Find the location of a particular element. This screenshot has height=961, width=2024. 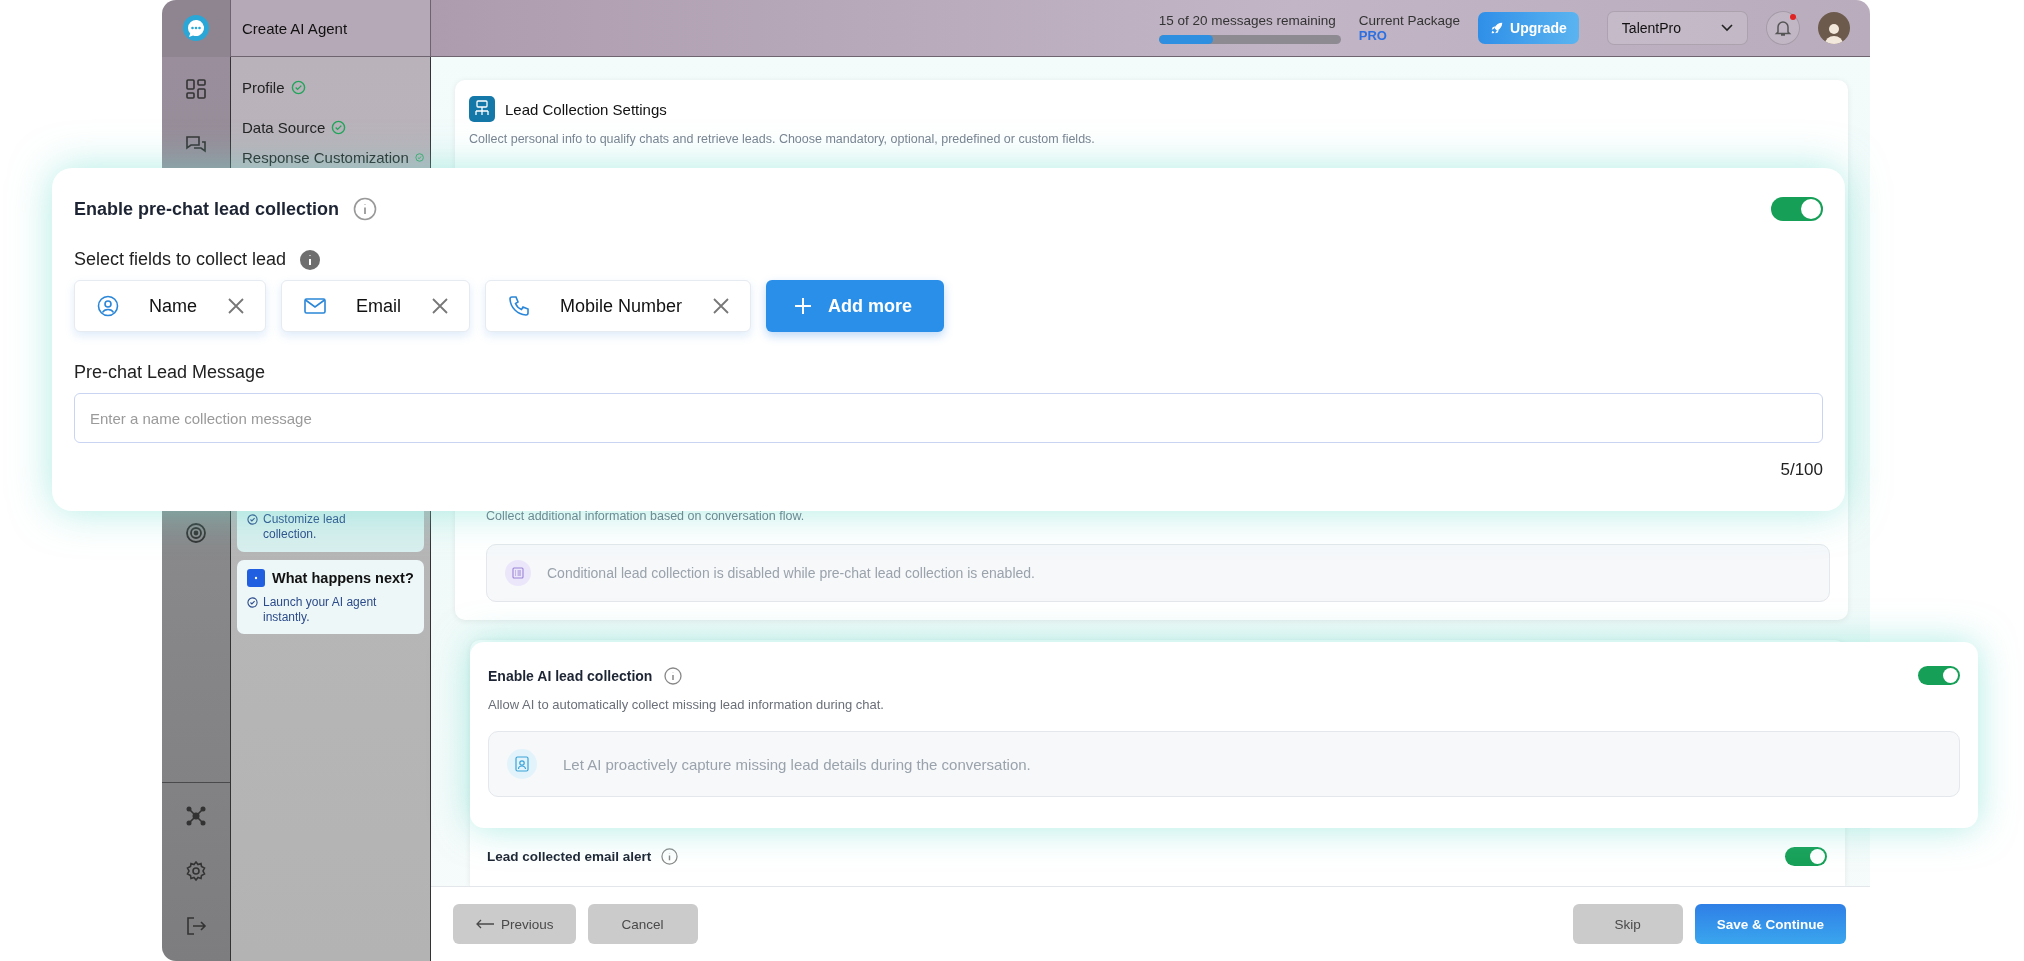

ai-collection-toggle is located at coordinates (1939, 675).